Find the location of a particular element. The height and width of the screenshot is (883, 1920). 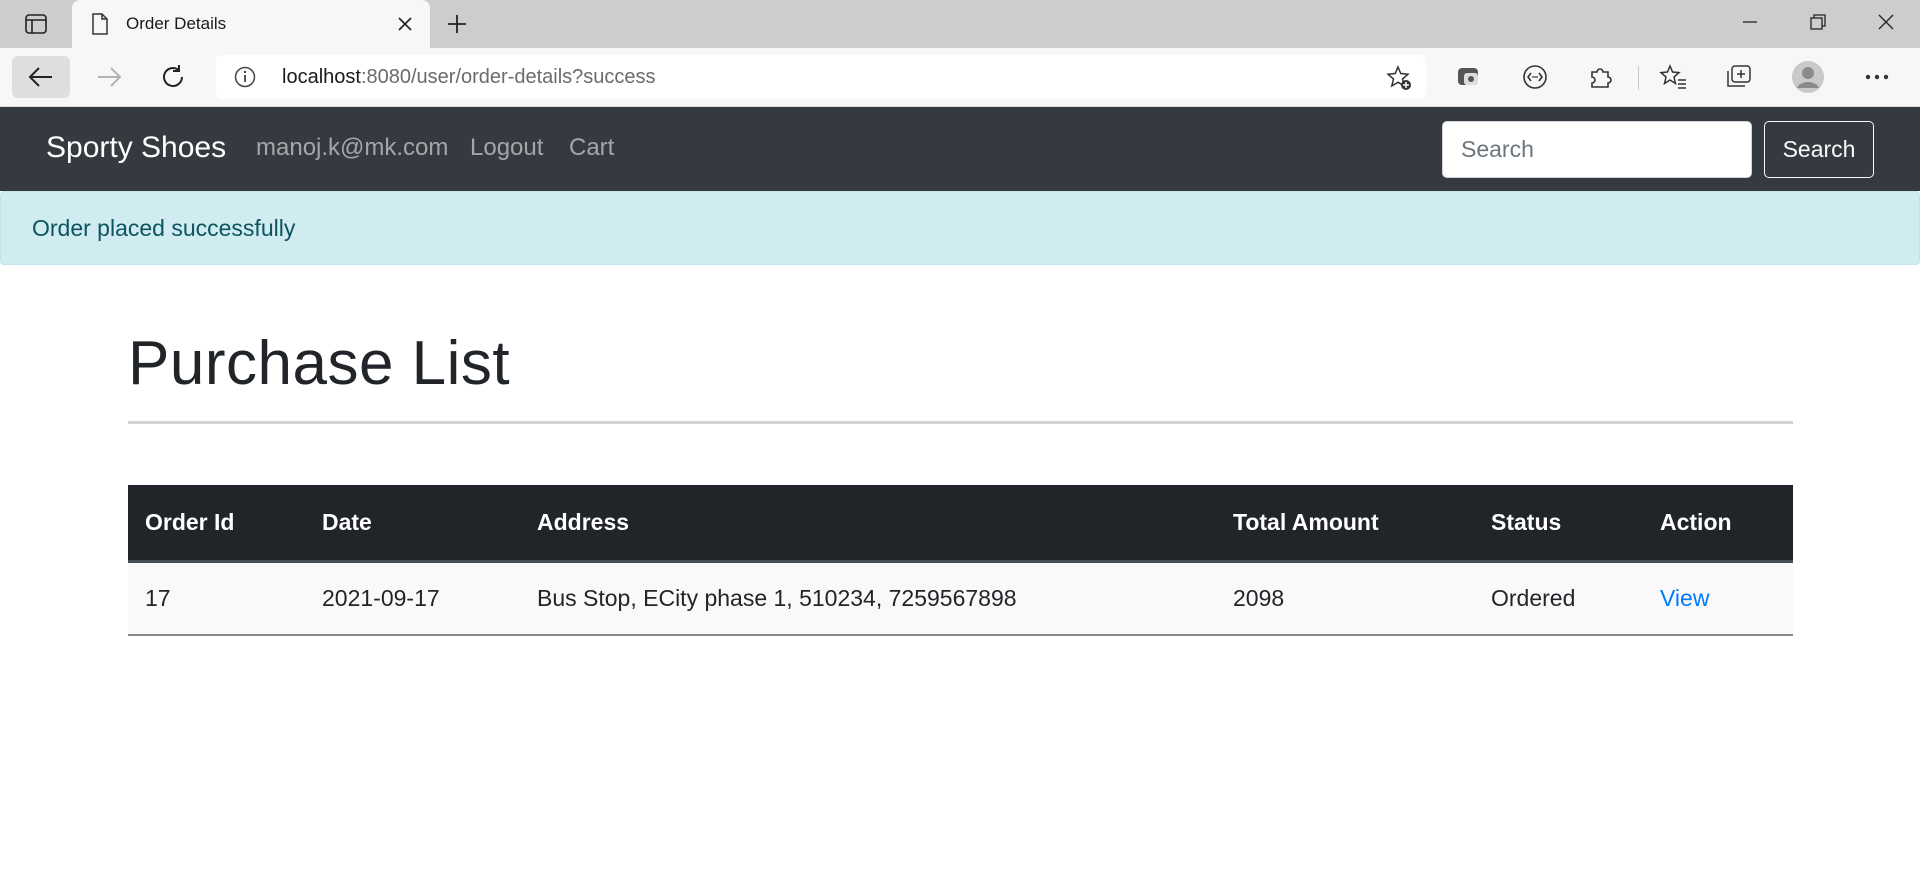

window-controls is located at coordinates (1818, 22).